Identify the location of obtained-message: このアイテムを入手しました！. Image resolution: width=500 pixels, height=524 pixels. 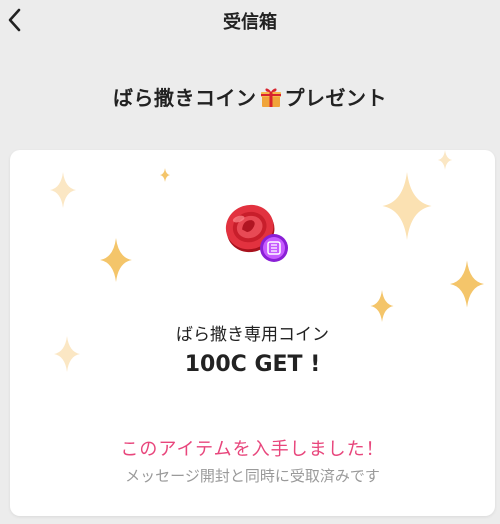
(252, 449).